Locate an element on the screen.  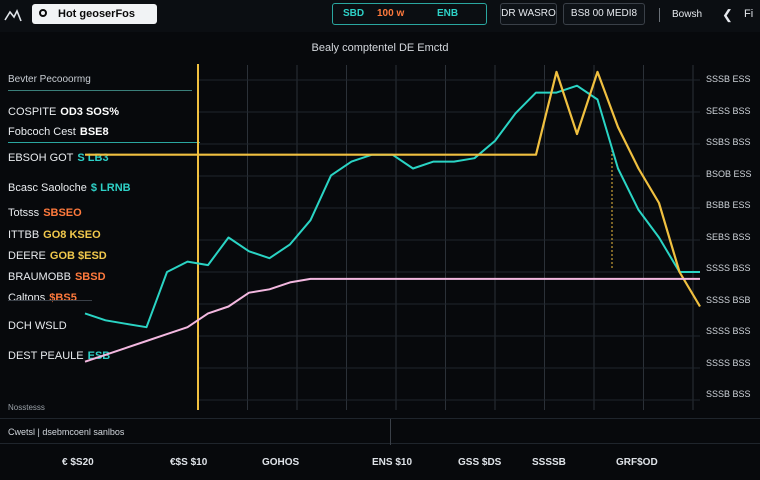
x-tick-label: GRF$OD is located at coordinates (637, 462).